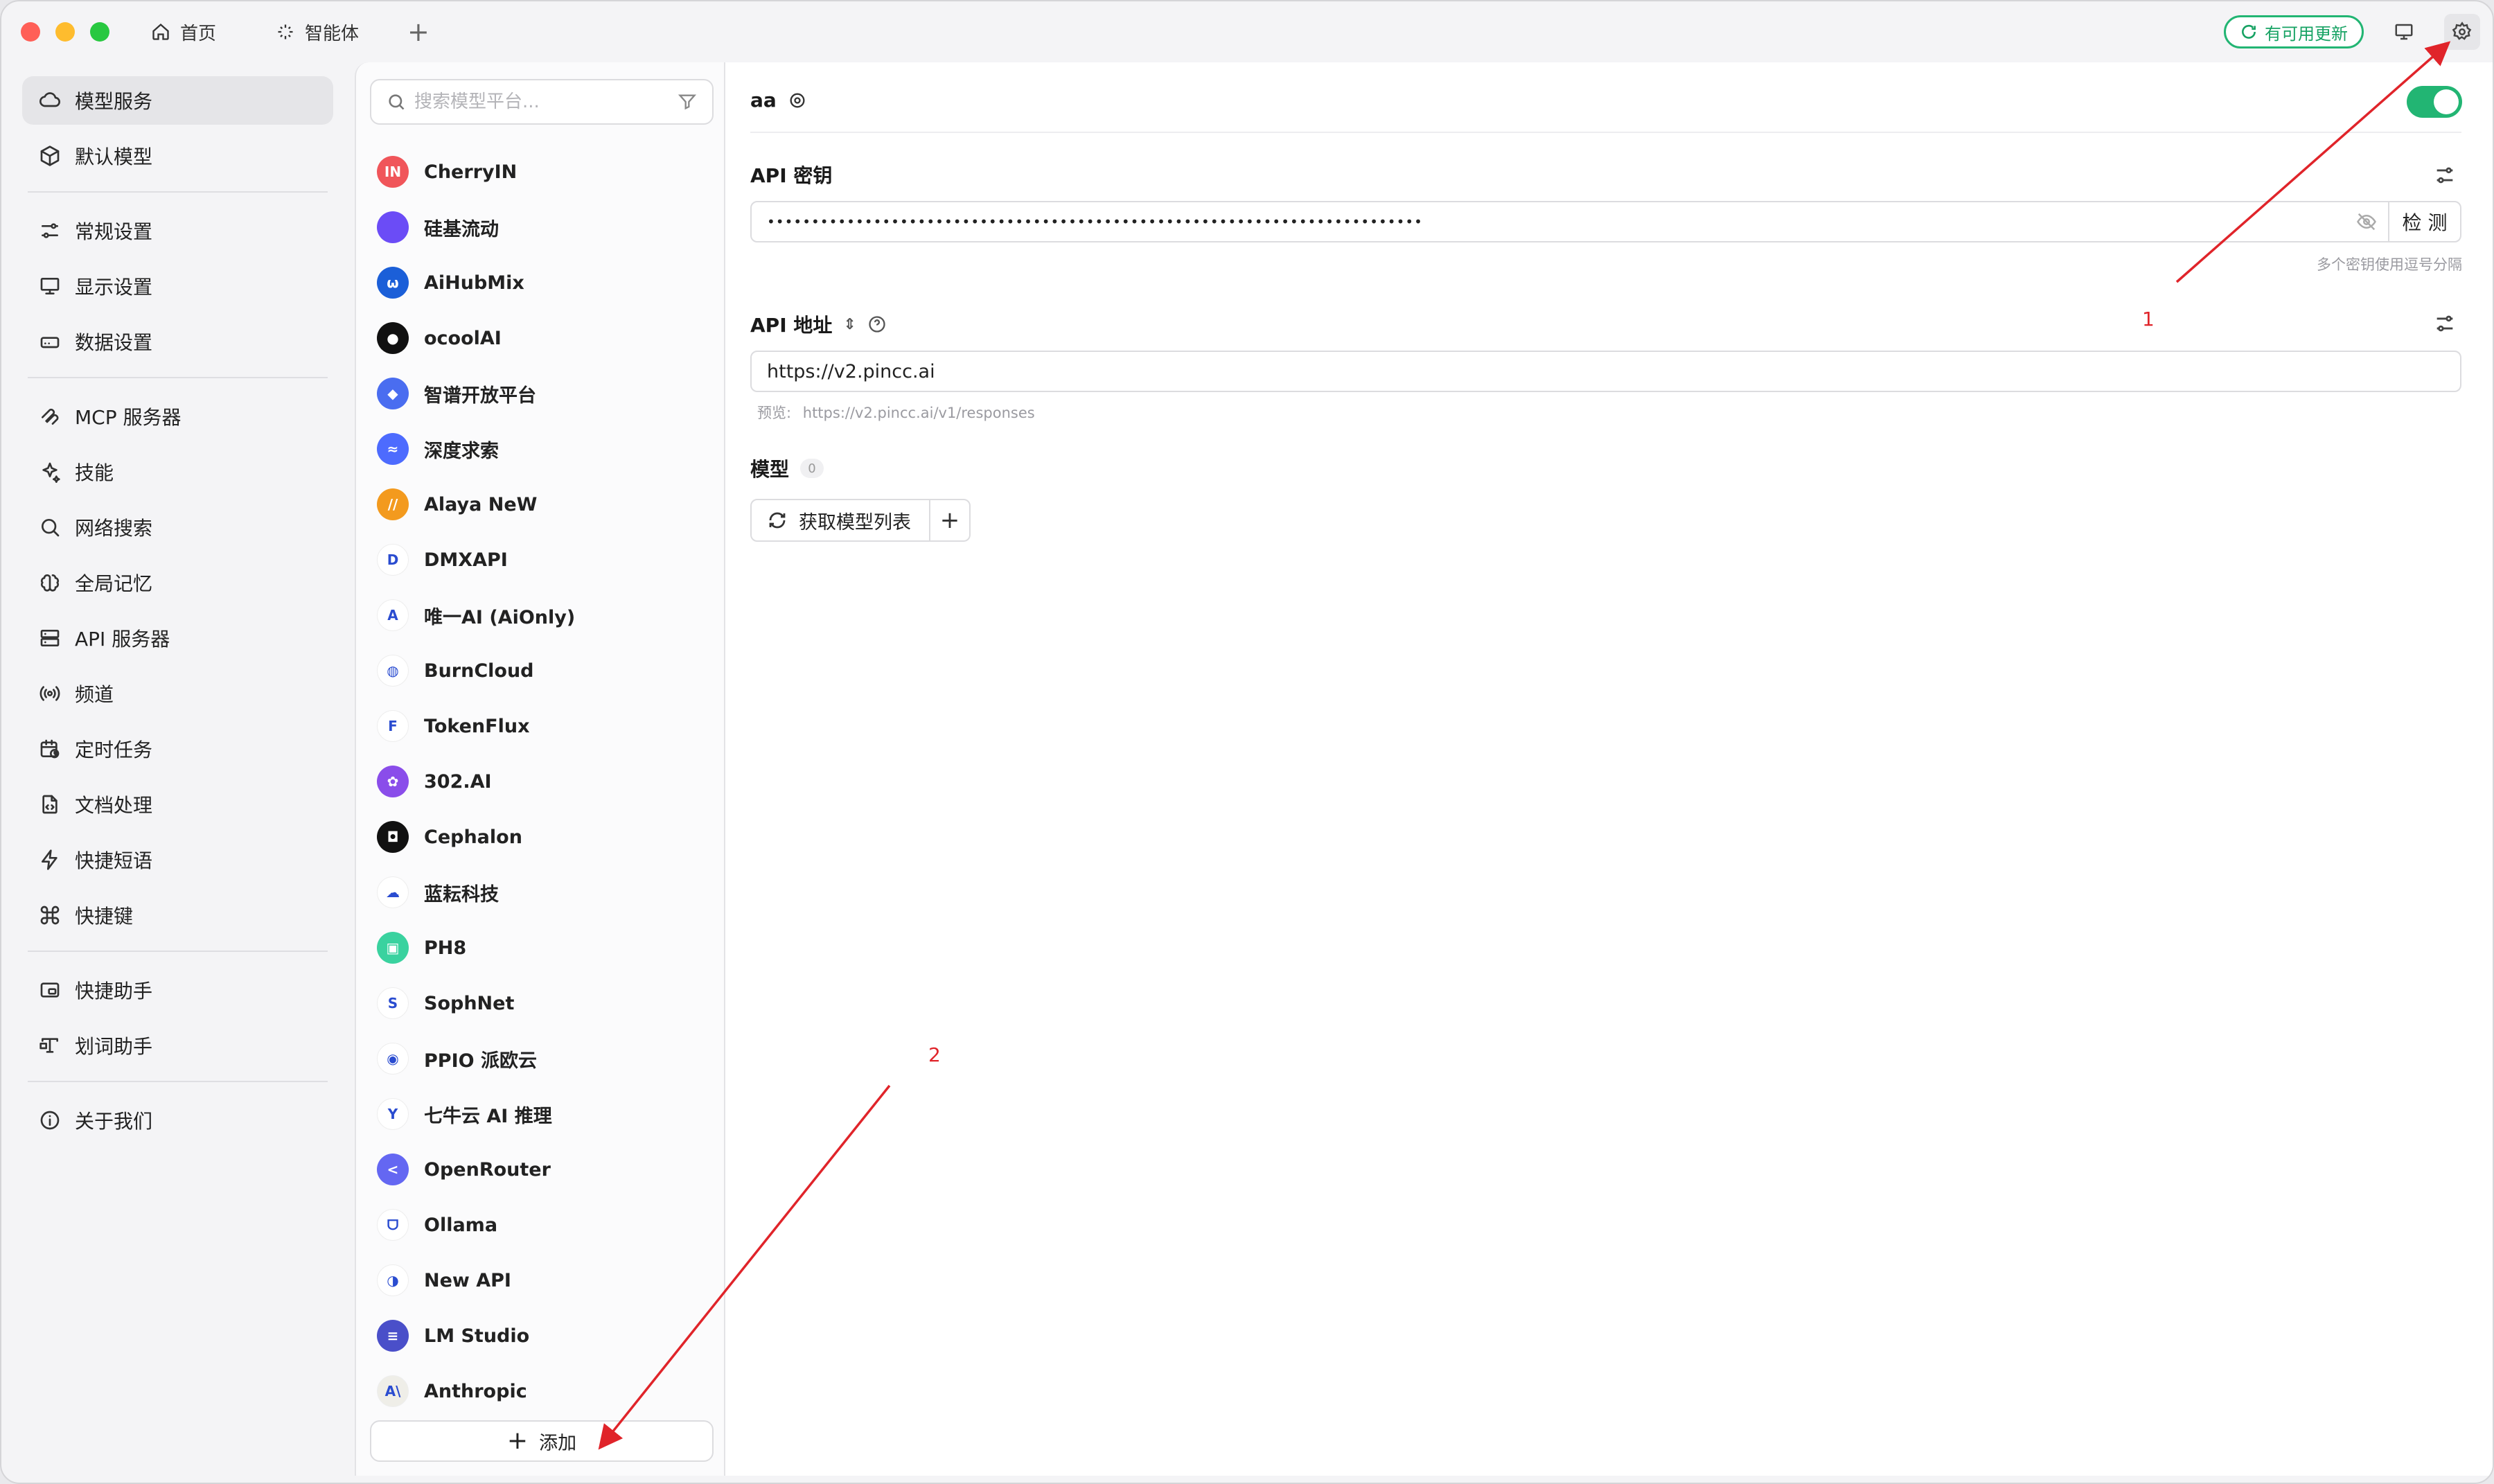  I want to click on sidebar-item-zap: 快捷短语, so click(178, 860).